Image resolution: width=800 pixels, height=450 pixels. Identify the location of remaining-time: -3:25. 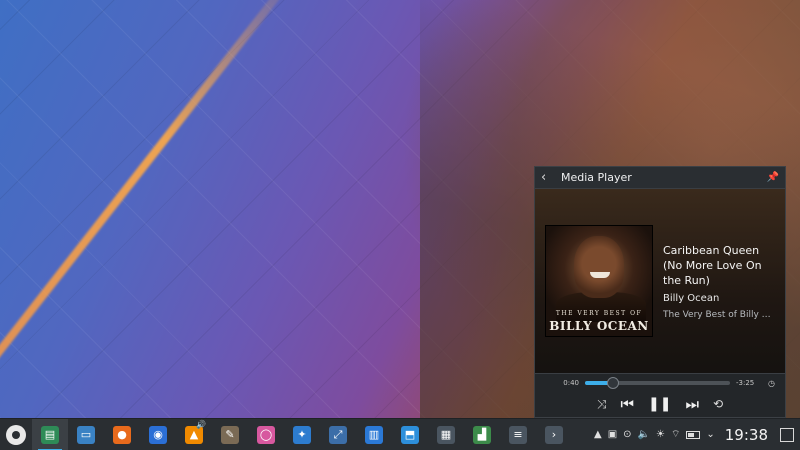
(745, 383).